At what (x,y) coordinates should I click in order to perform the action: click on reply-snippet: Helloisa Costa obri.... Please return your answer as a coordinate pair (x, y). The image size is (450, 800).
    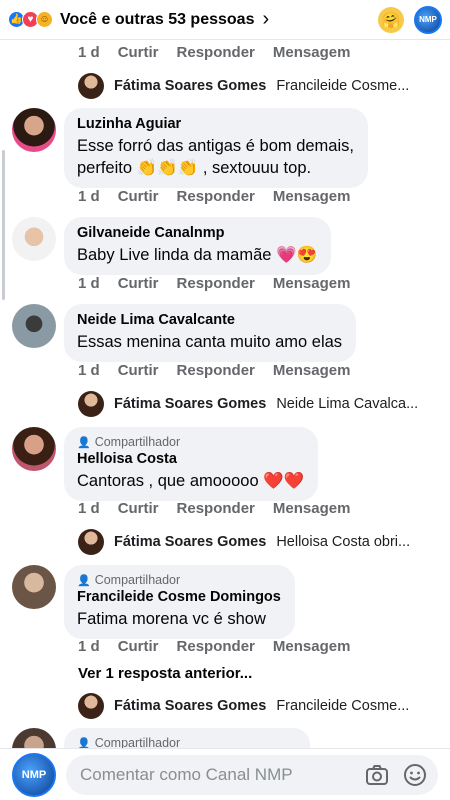
    Looking at the image, I should click on (343, 542).